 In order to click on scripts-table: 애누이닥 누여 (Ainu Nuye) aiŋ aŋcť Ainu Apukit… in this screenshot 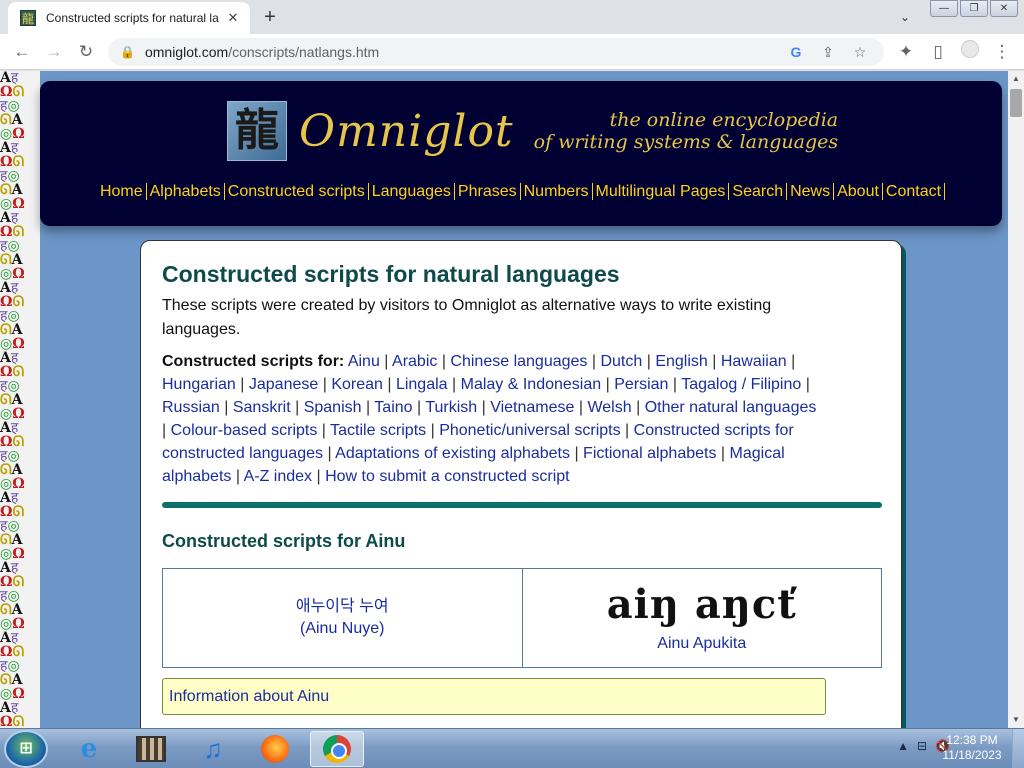, I will do `click(522, 618)`.